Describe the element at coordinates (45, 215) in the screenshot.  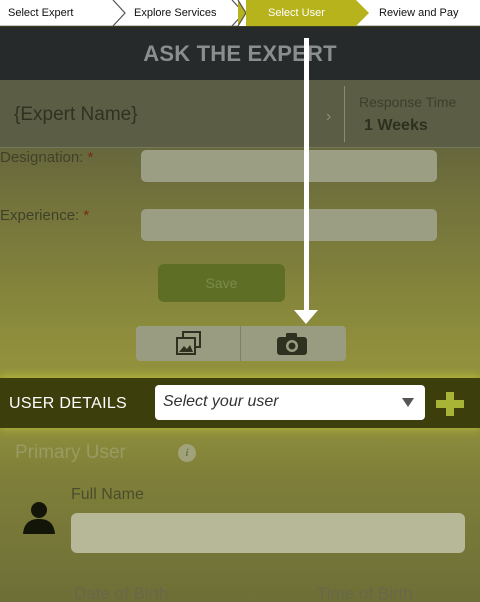
I see `experience-label: Experience: *` at that location.